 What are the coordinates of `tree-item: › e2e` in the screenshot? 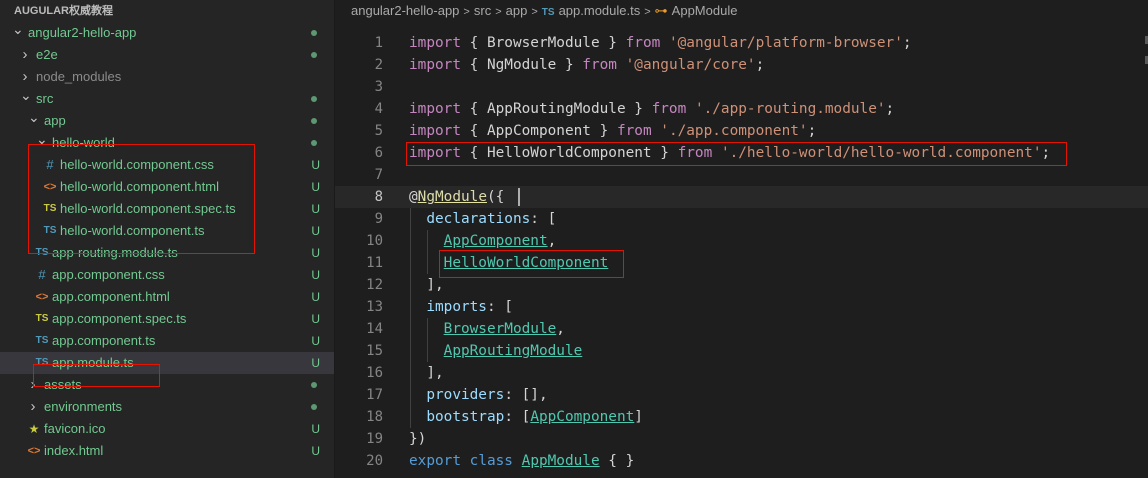 It's located at (167, 55).